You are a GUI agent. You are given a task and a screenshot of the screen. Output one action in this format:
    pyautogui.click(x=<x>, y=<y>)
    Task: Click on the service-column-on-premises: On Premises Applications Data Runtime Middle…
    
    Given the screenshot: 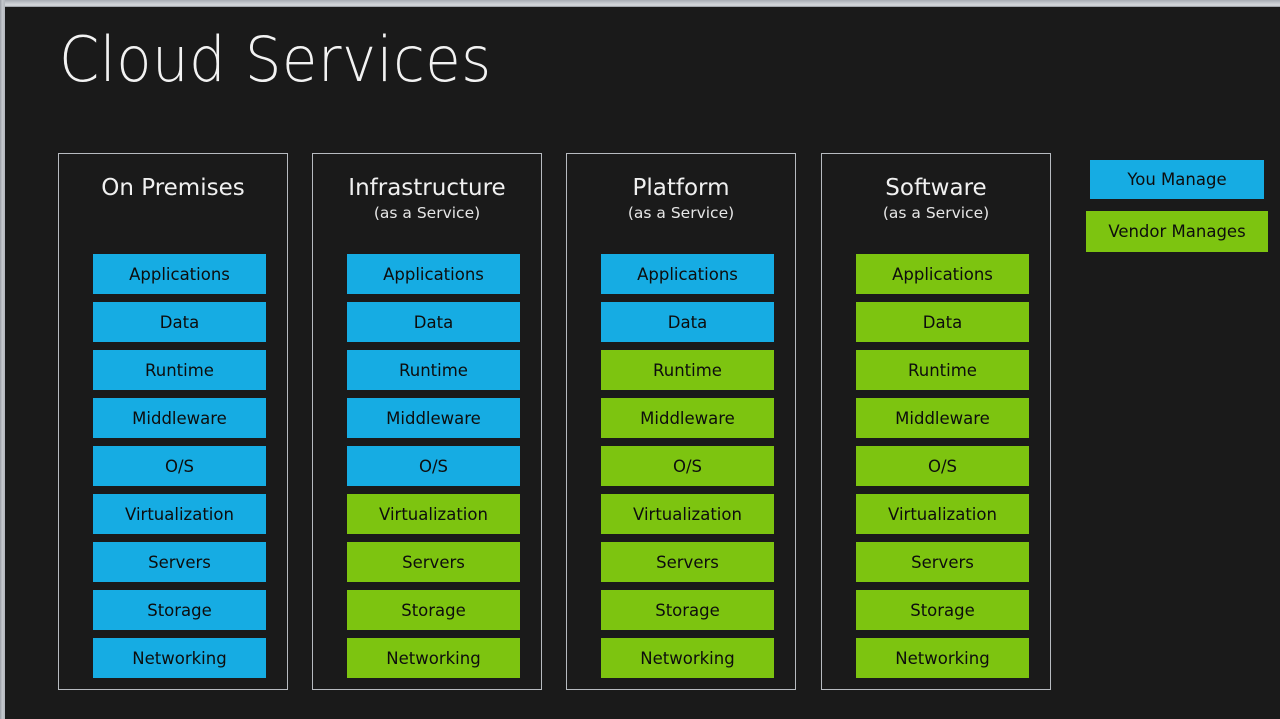 What is the action you would take?
    pyautogui.click(x=173, y=421)
    